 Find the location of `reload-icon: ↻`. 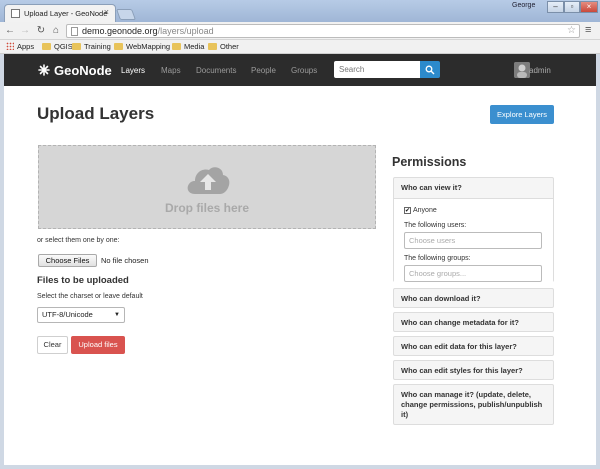

reload-icon: ↻ is located at coordinates (41, 31).